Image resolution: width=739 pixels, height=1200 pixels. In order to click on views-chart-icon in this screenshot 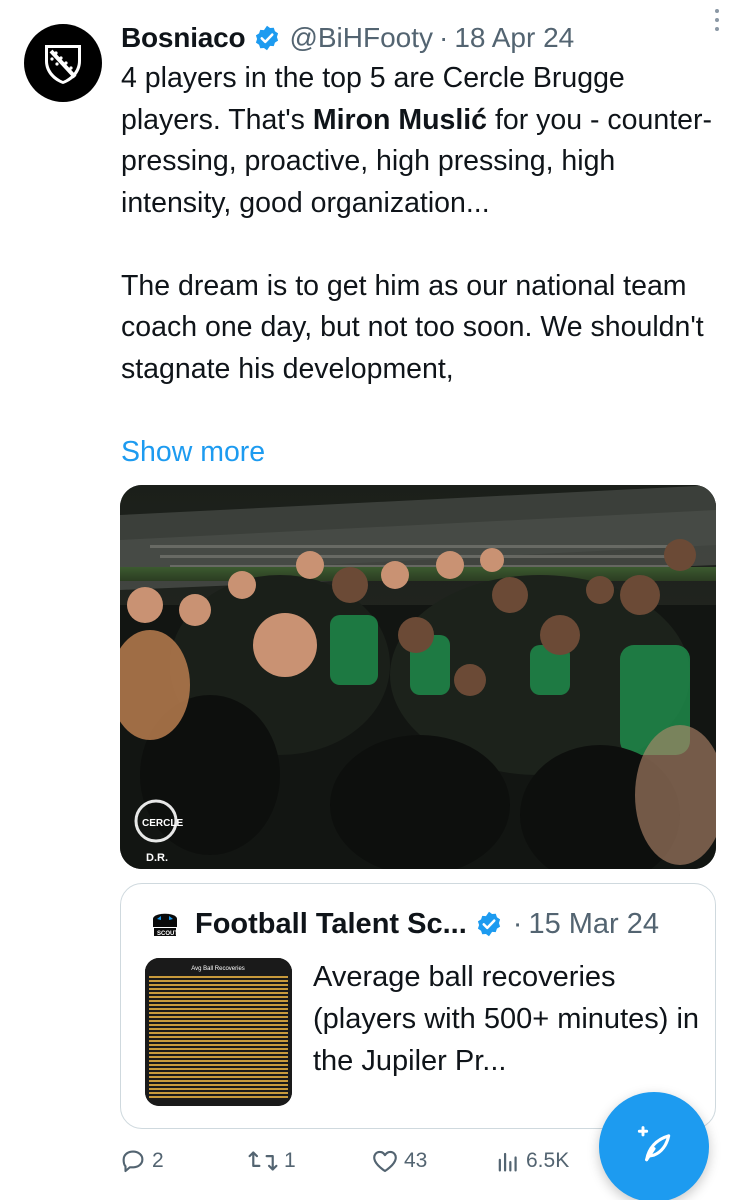, I will do `click(508, 1161)`.